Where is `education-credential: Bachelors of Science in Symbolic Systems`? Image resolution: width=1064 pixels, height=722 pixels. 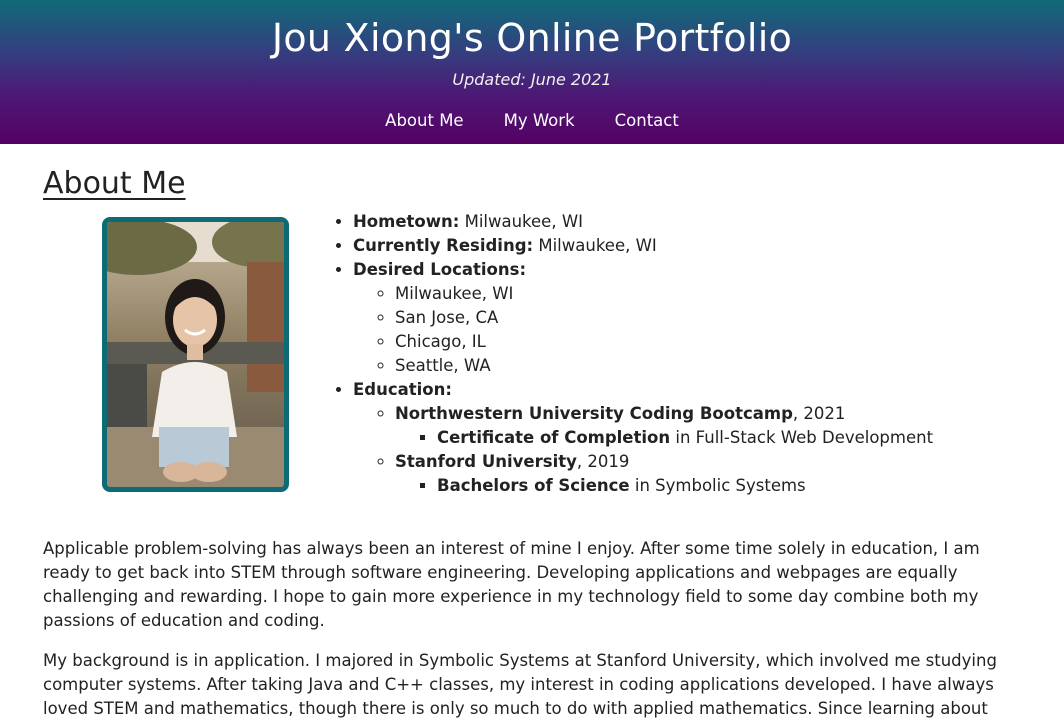 education-credential: Bachelors of Science in Symbolic Systems is located at coordinates (685, 486).